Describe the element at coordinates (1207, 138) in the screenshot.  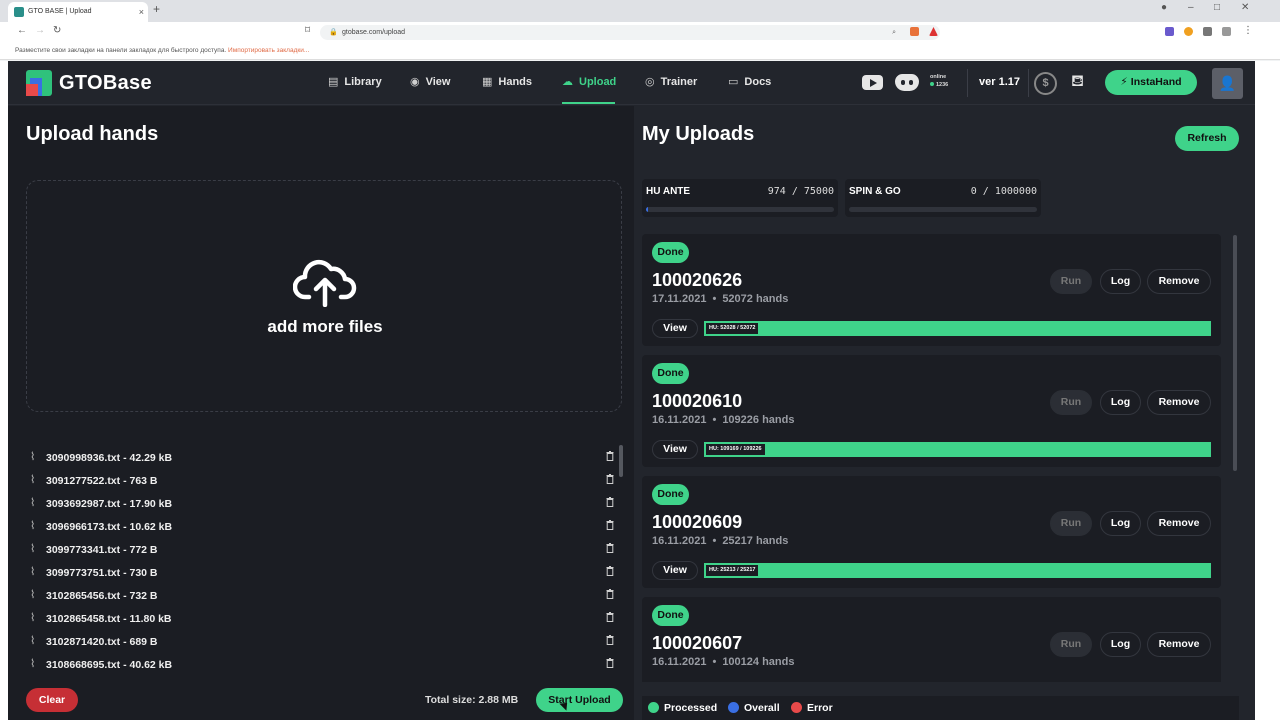
I see `refresh-button: Refresh` at that location.